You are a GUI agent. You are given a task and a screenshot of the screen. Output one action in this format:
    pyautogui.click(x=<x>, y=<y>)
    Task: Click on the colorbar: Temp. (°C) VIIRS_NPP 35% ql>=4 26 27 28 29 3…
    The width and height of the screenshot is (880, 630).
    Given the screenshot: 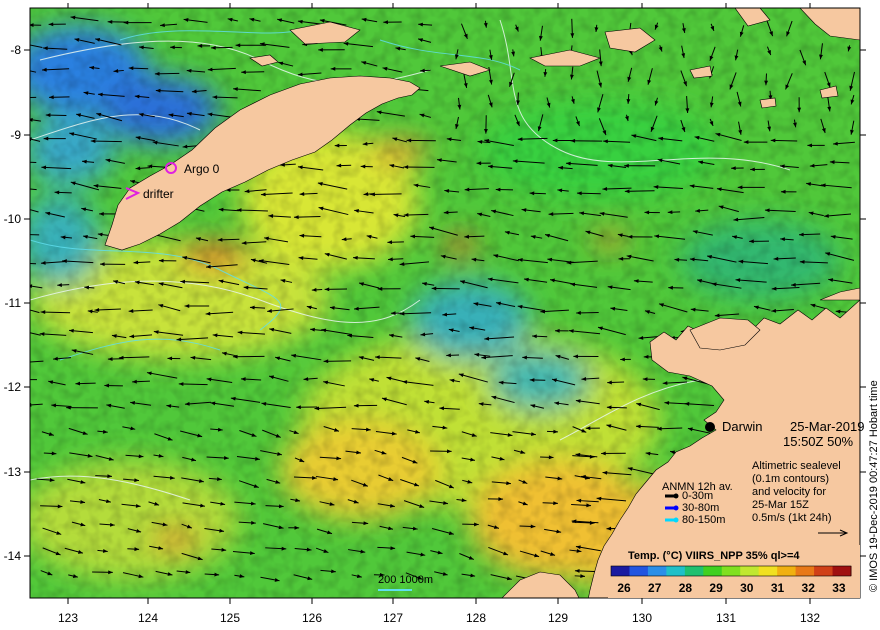 What is the action you would take?
    pyautogui.click(x=734, y=571)
    